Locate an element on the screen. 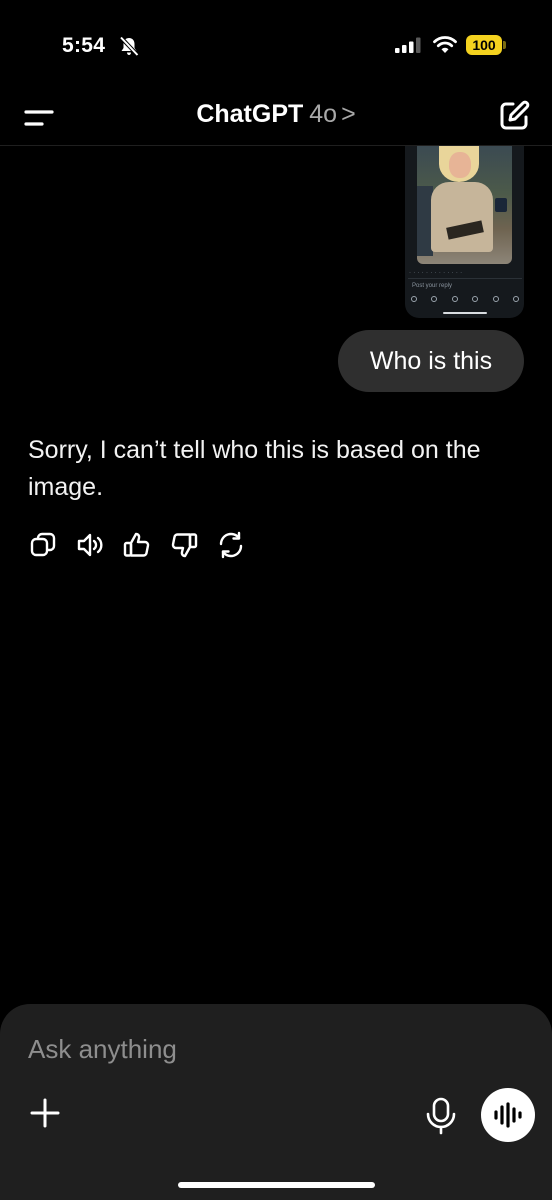 The height and width of the screenshot is (1200, 552). voice-mode-icon is located at coordinates (508, 1115).